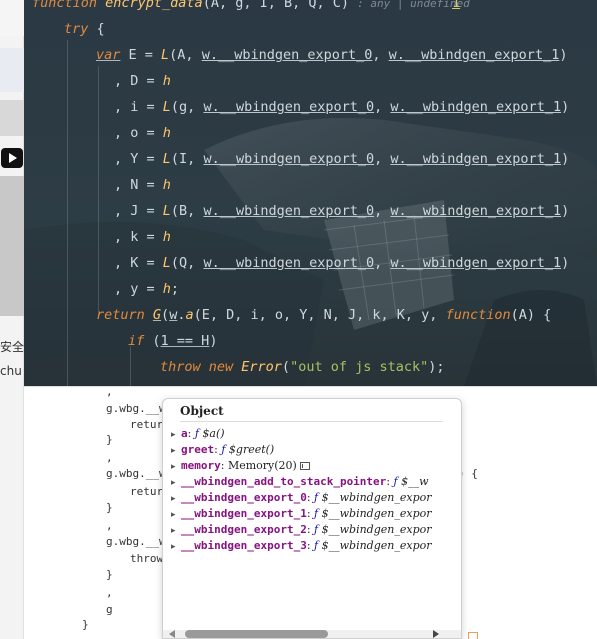  What do you see at coordinates (284, 481) in the screenshot?
I see `property-key: __wbindgen_add_to_stack_pointer` at bounding box center [284, 481].